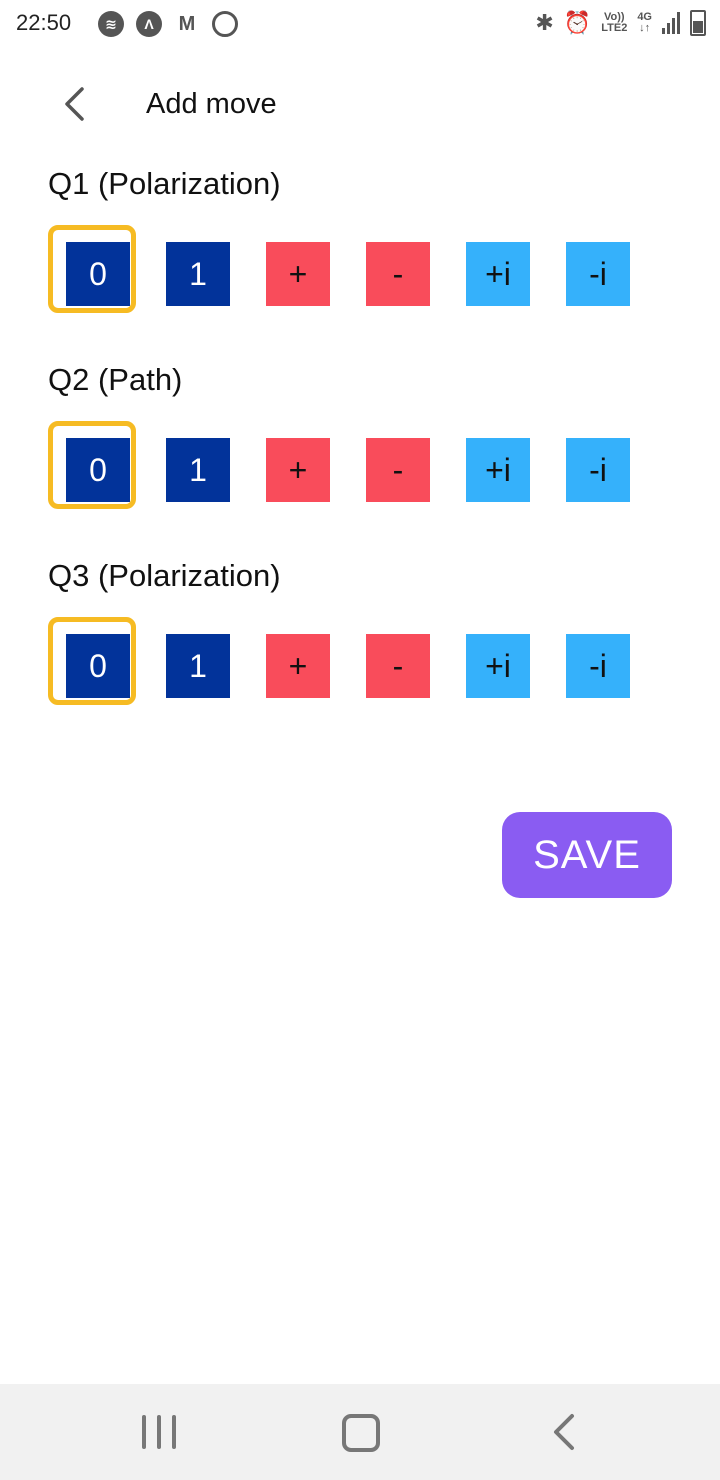 This screenshot has height=1480, width=720. What do you see at coordinates (198, 274) in the screenshot?
I see `q1-option-1: 1` at bounding box center [198, 274].